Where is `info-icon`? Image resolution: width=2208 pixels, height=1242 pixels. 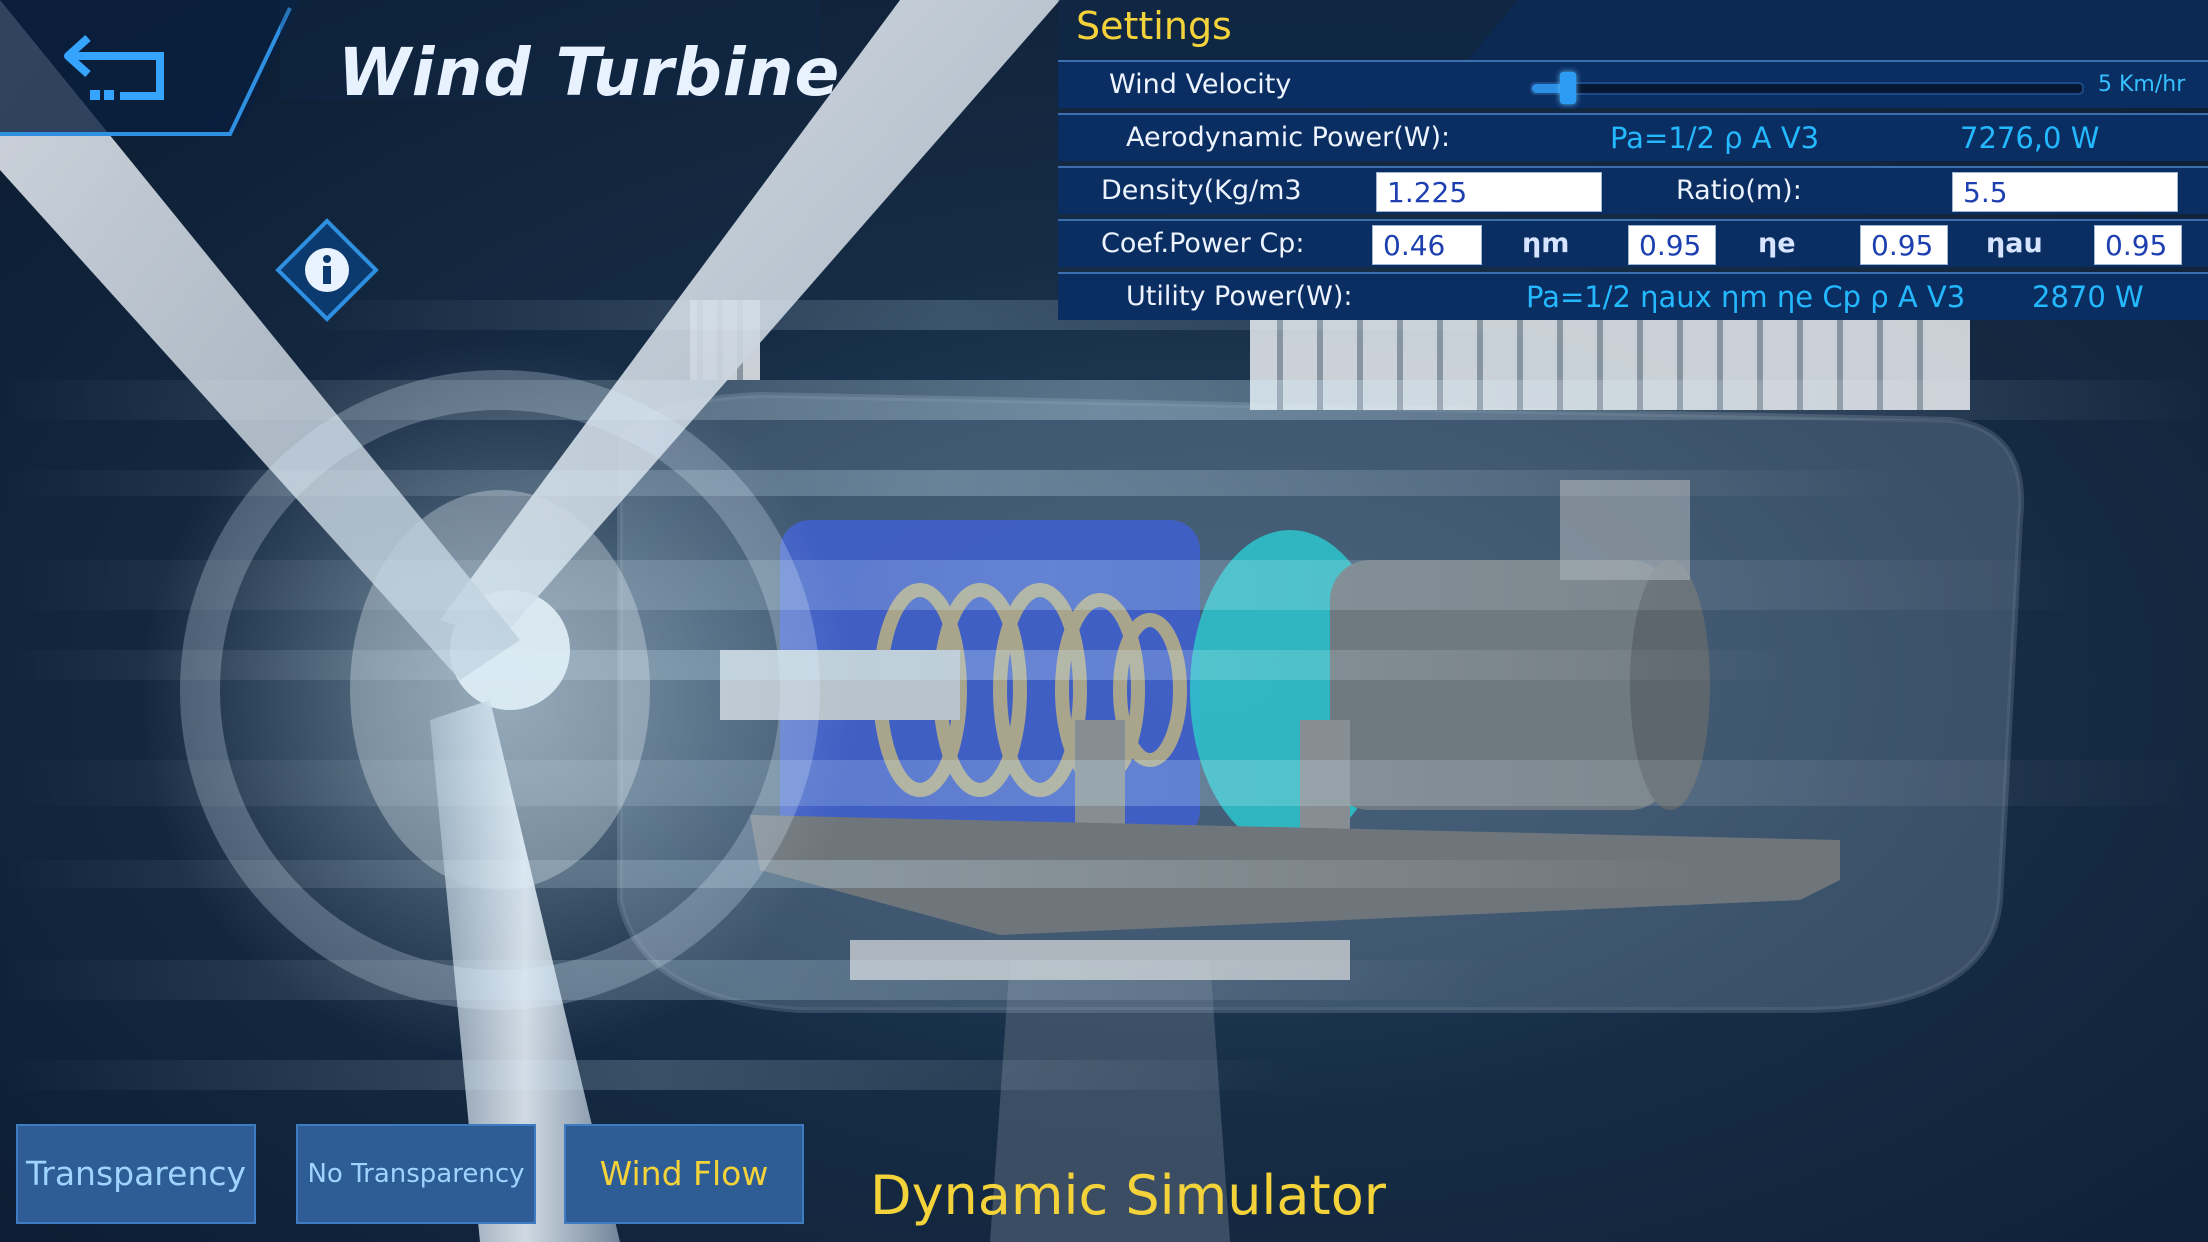
info-icon is located at coordinates (327, 270).